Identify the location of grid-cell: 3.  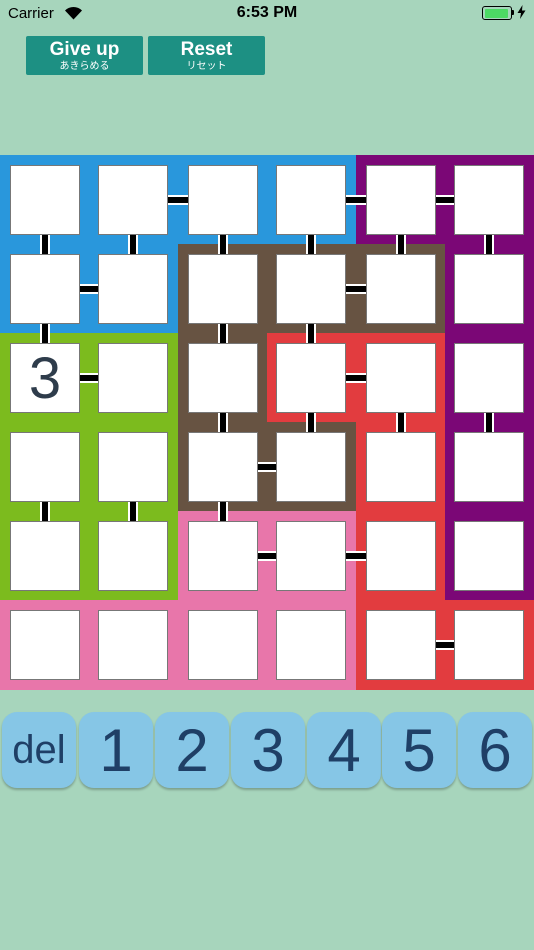
(45, 378).